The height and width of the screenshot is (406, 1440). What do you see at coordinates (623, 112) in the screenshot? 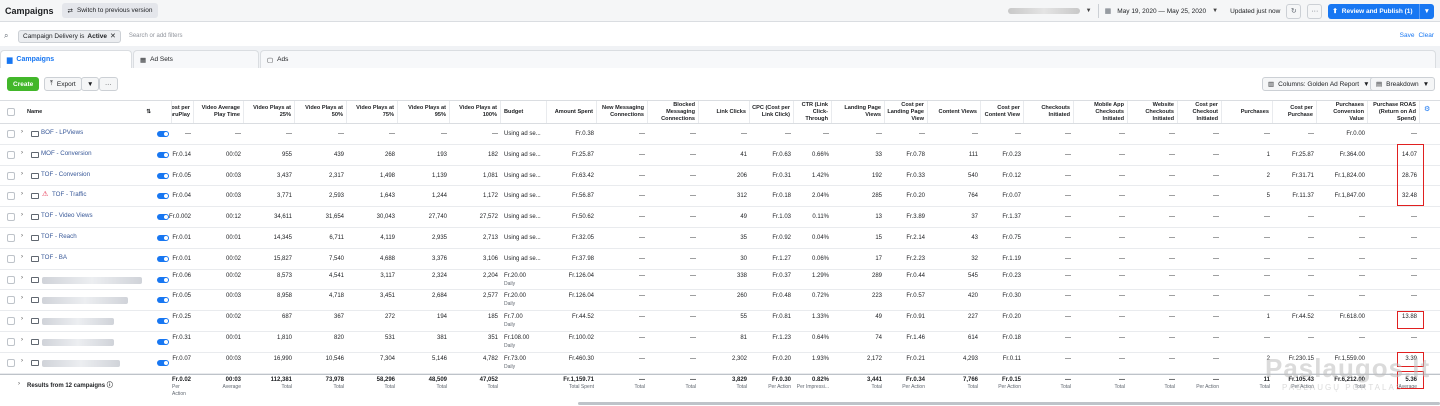
I see `header-col-10: New Messaging Connections` at bounding box center [623, 112].